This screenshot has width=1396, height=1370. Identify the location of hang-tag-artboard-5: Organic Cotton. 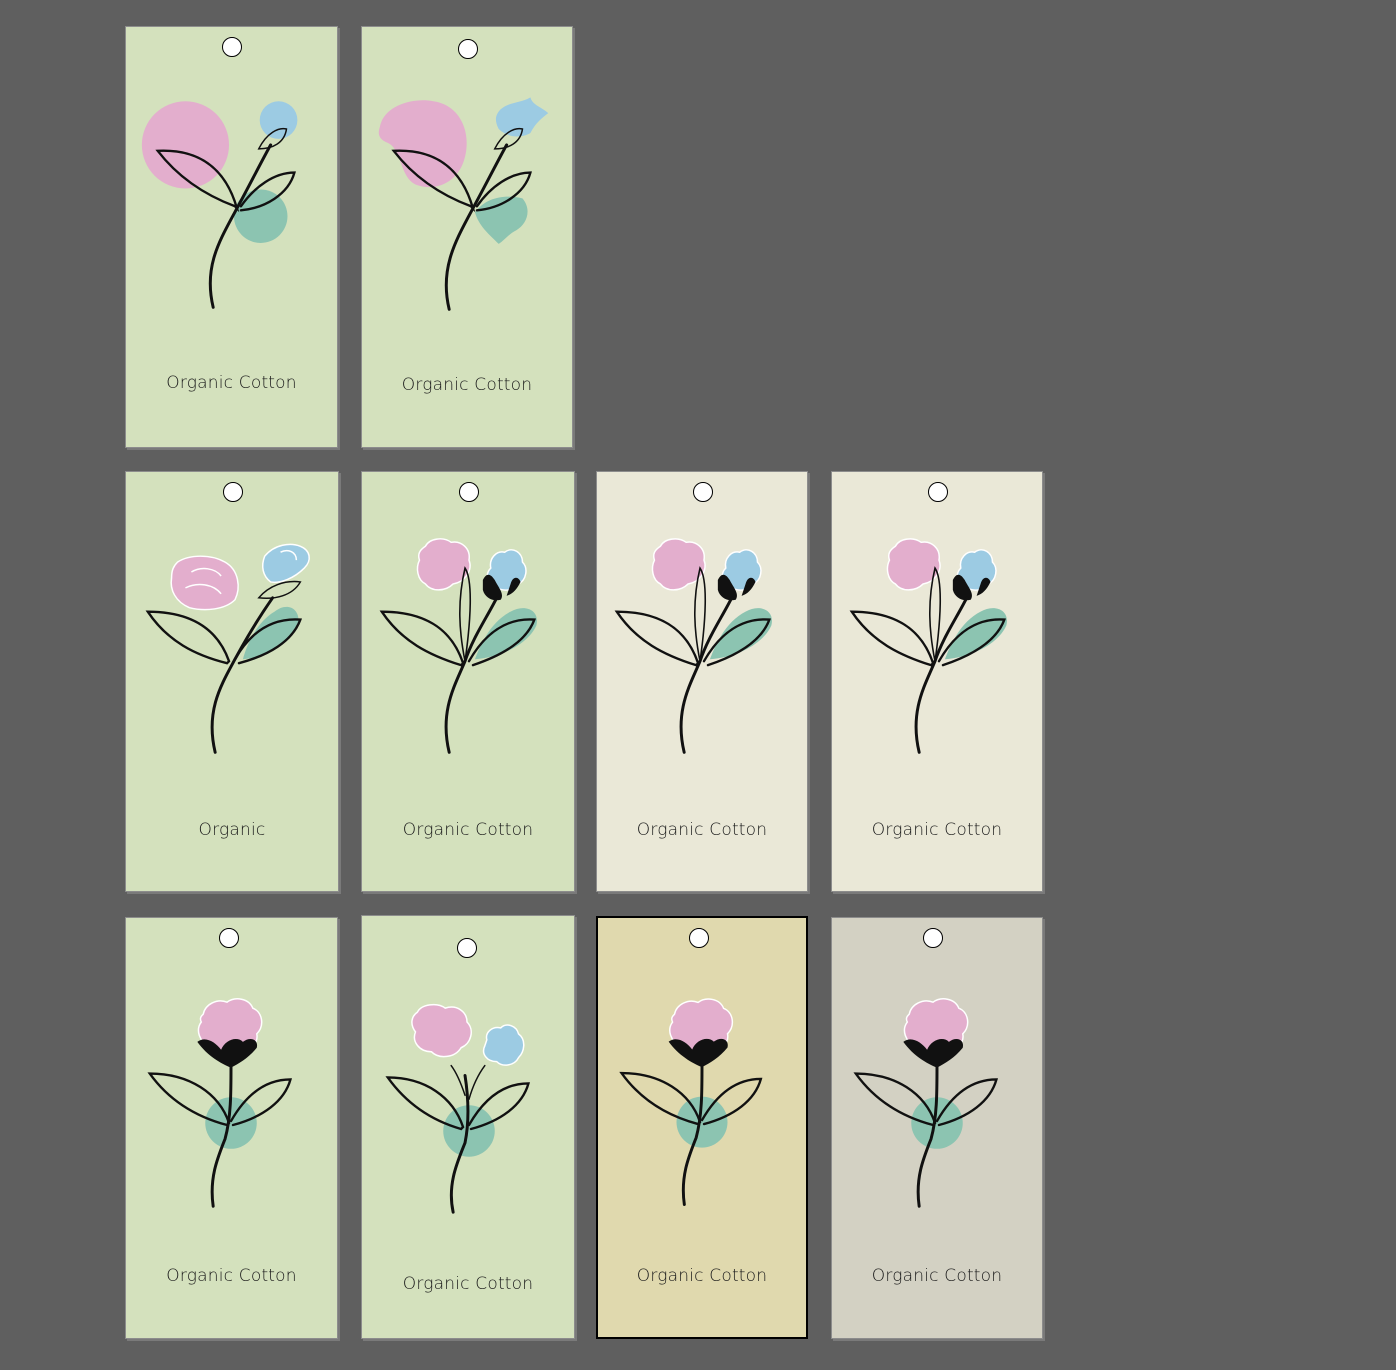
(702, 681).